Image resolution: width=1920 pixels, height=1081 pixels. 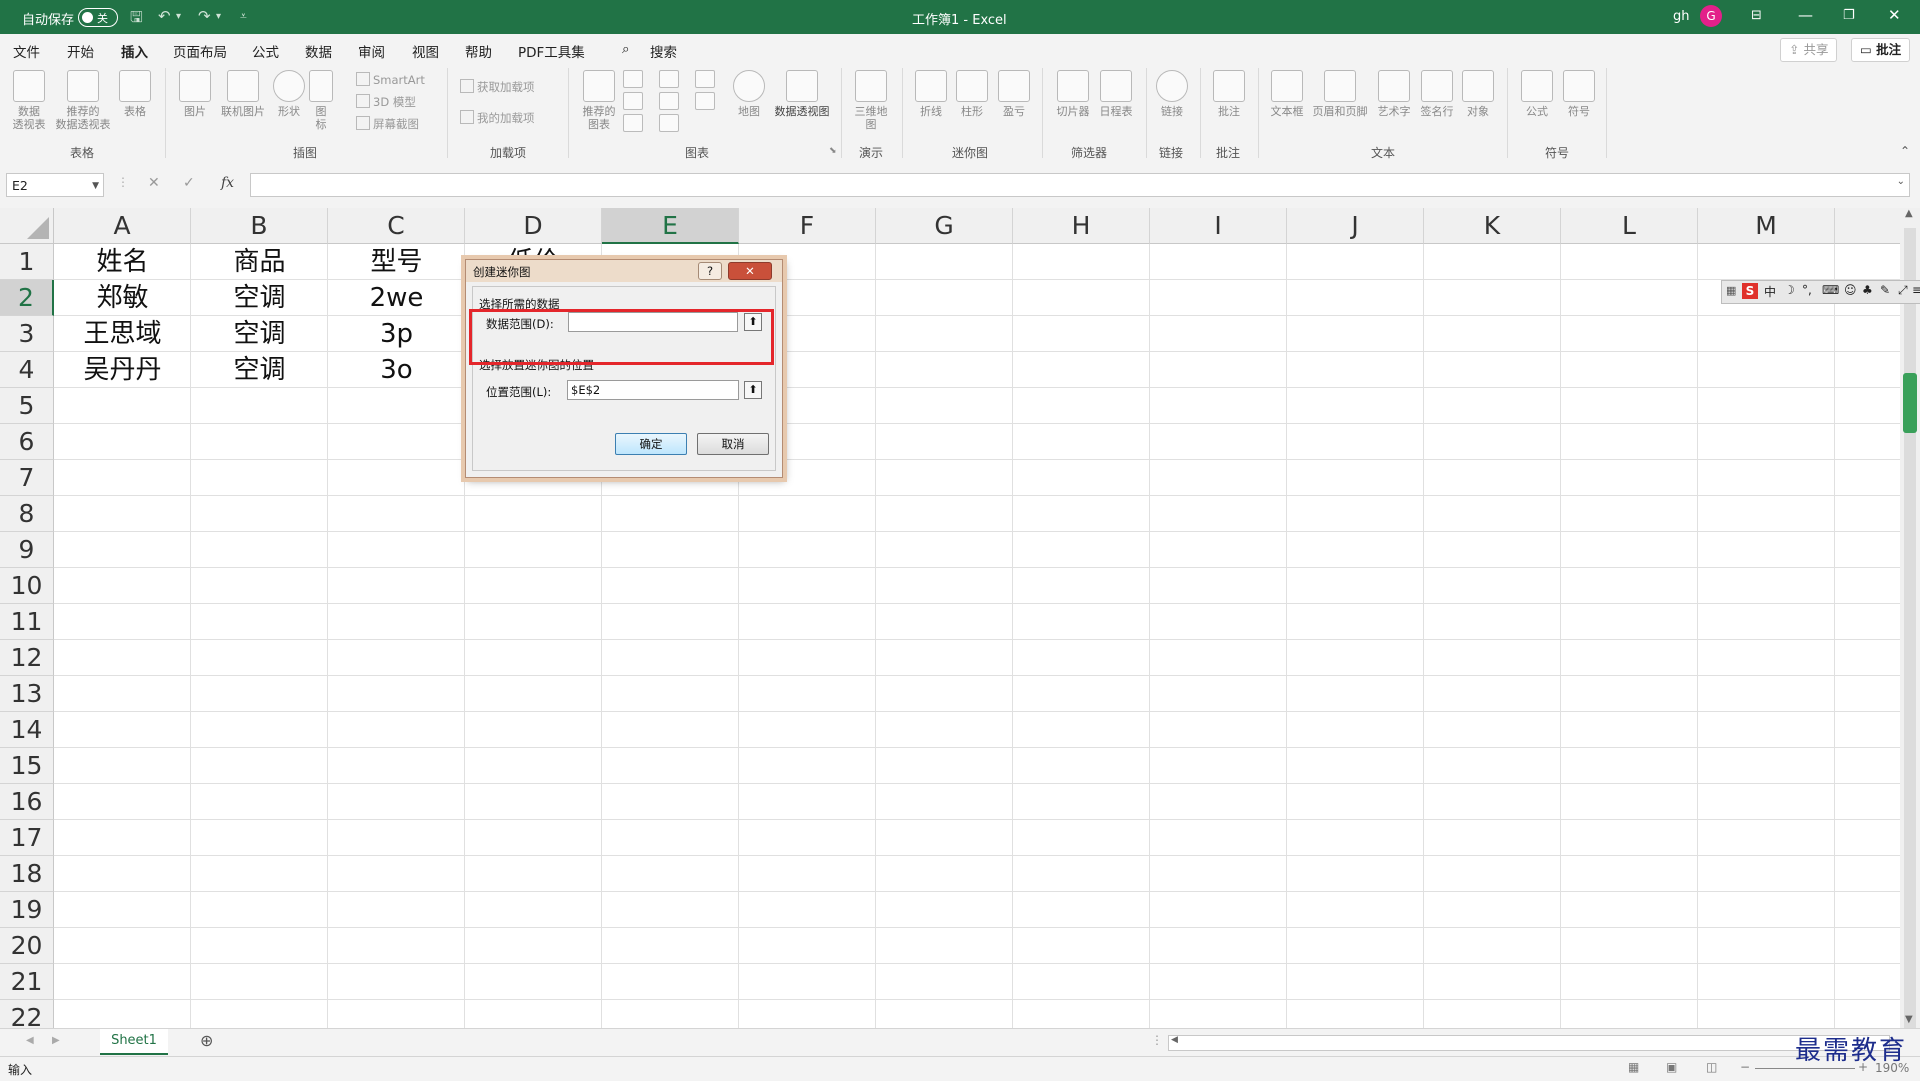 I want to click on link-button: 链接, so click(x=1172, y=94).